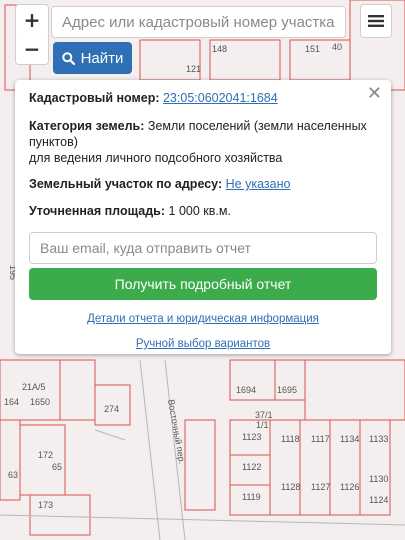 This screenshot has height=540, width=405. I want to click on map-label: 1124, so click(378, 500).